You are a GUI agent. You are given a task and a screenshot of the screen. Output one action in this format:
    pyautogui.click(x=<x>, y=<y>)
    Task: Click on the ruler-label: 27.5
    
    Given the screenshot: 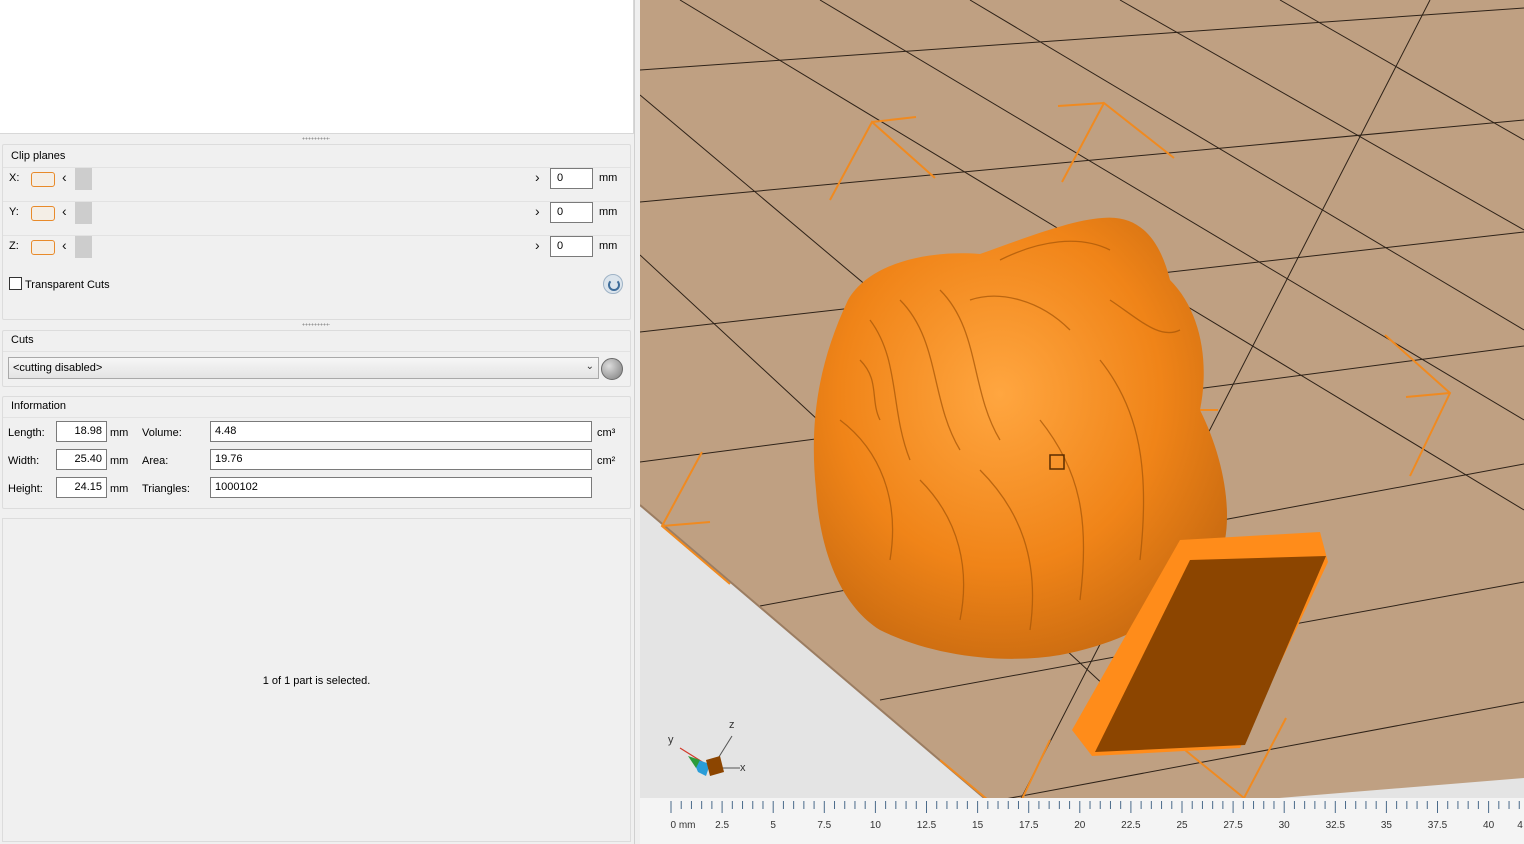 What is the action you would take?
    pyautogui.click(x=1233, y=825)
    